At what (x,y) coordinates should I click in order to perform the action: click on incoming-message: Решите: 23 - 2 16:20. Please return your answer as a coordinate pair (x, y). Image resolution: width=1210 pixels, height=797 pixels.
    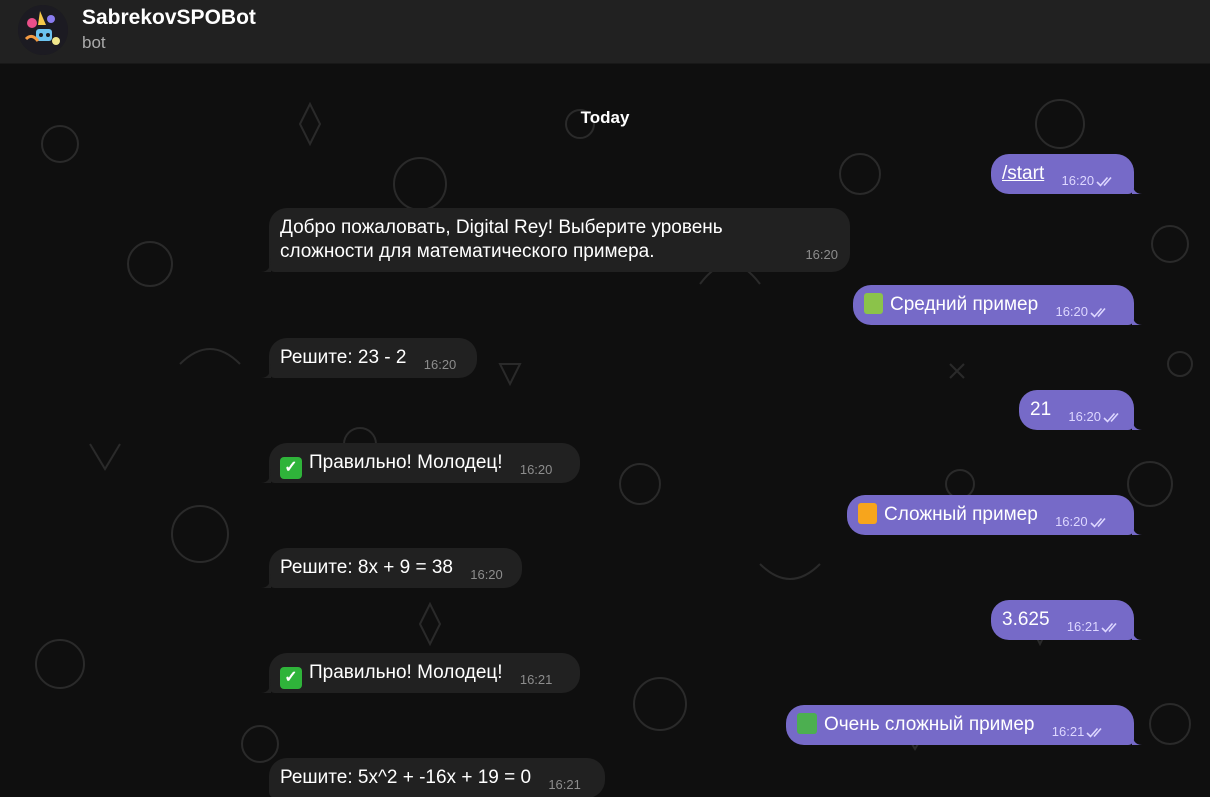
    Looking at the image, I should click on (369, 358).